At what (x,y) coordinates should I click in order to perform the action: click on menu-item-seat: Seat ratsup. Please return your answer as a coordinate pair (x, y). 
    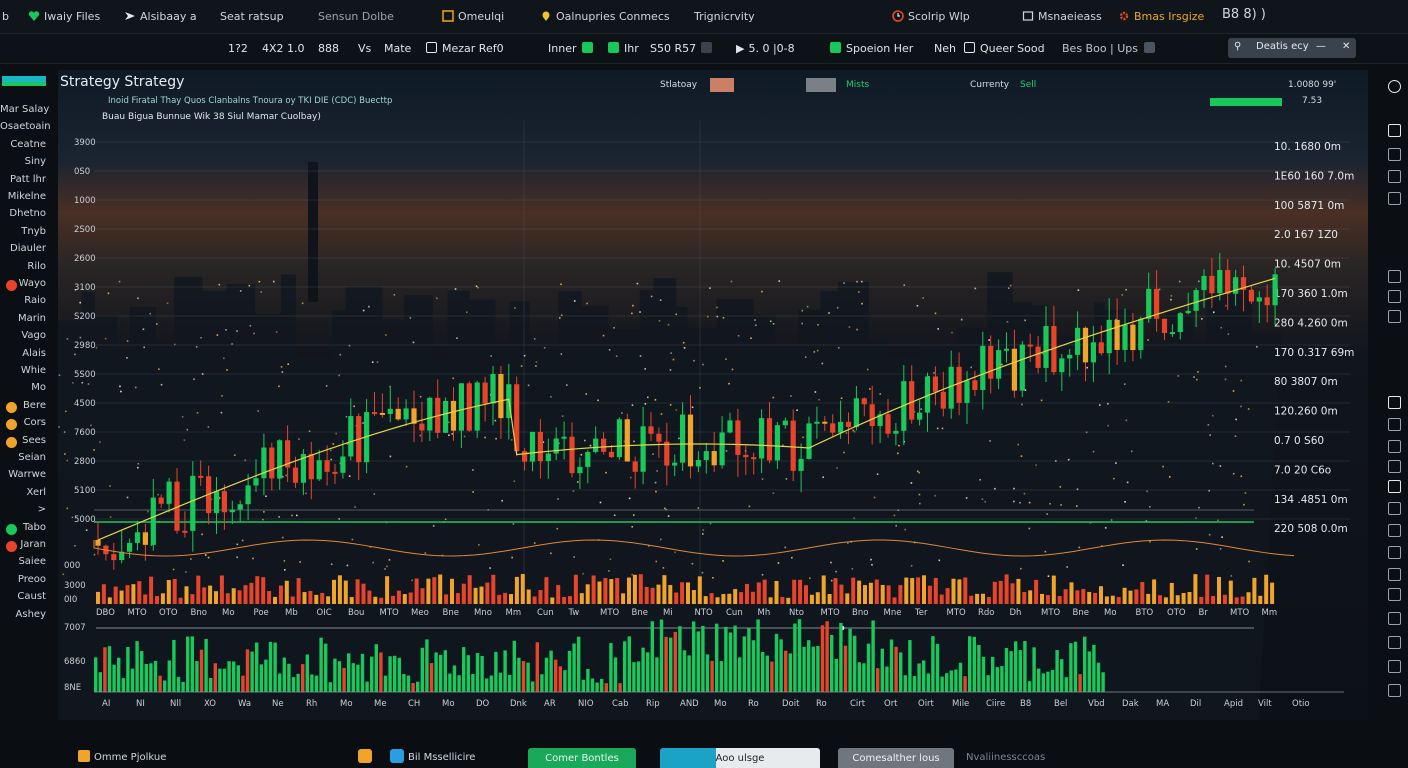
    Looking at the image, I should click on (252, 17).